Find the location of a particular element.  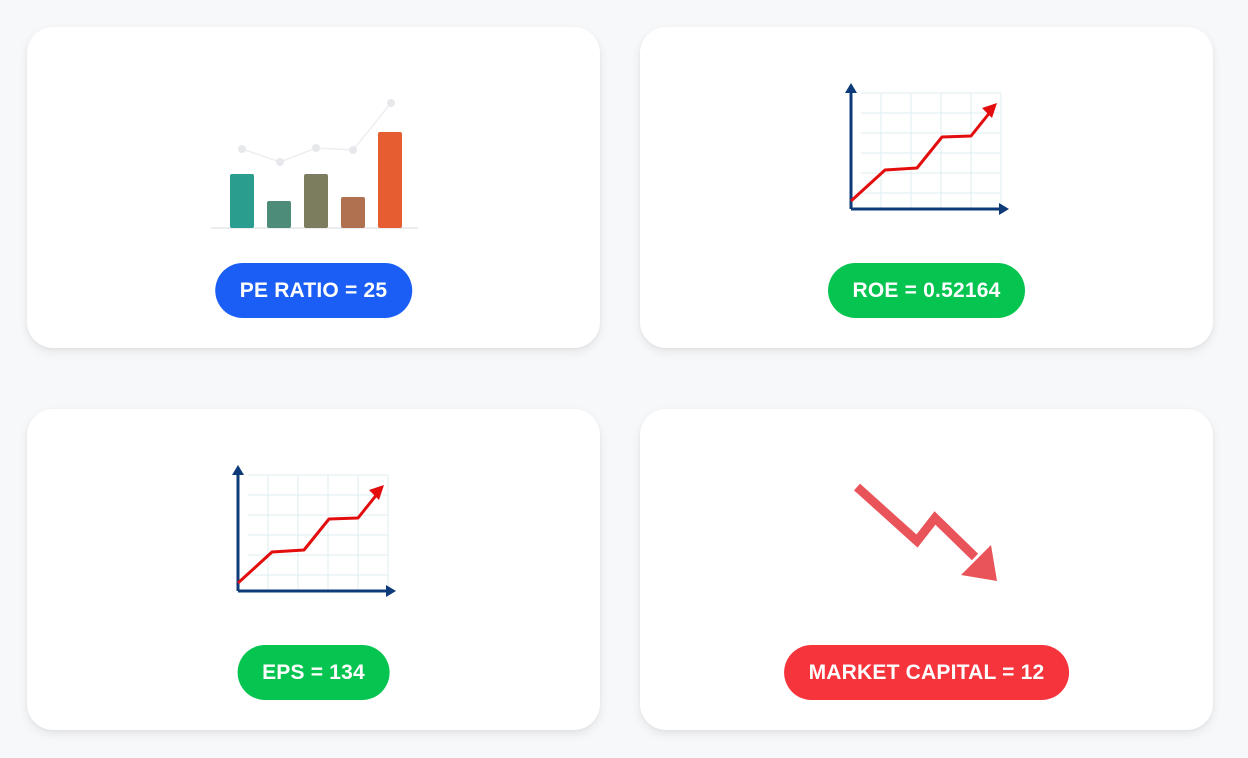

trend-down-arrow-icon is located at coordinates (926, 536).